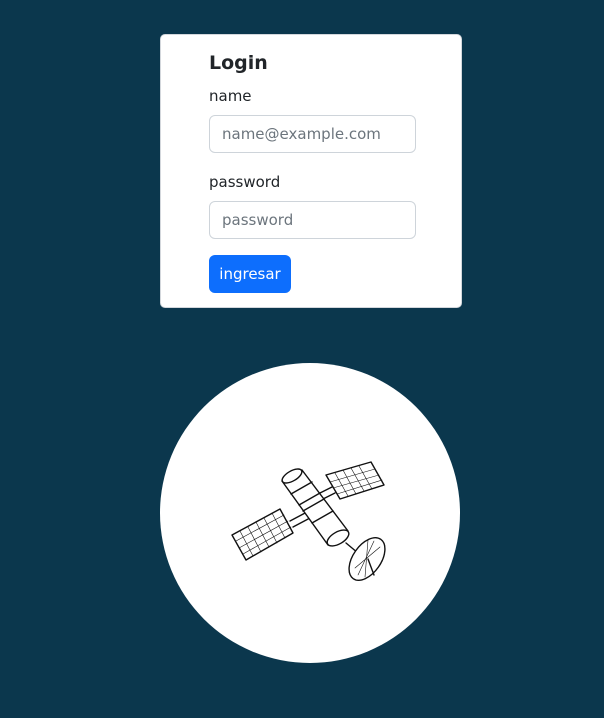 Image resolution: width=604 pixels, height=718 pixels. What do you see at coordinates (238, 63) in the screenshot?
I see `login-title: Login` at bounding box center [238, 63].